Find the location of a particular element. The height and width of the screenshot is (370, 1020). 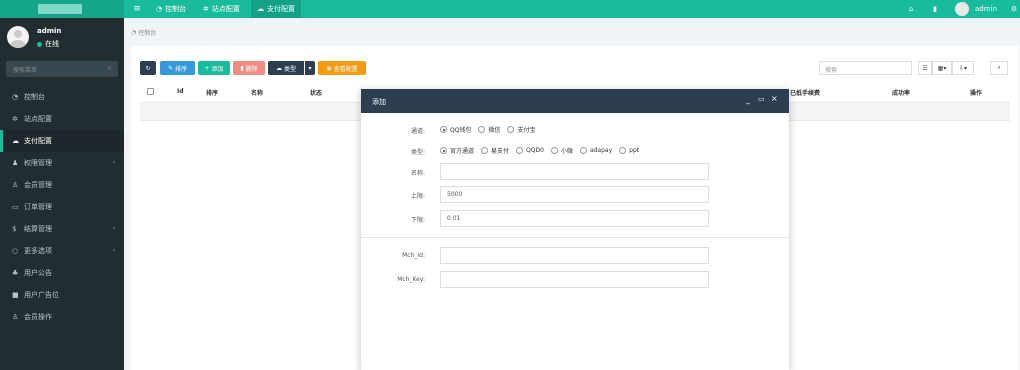

col-fee: 已抵手续费 is located at coordinates (805, 92).